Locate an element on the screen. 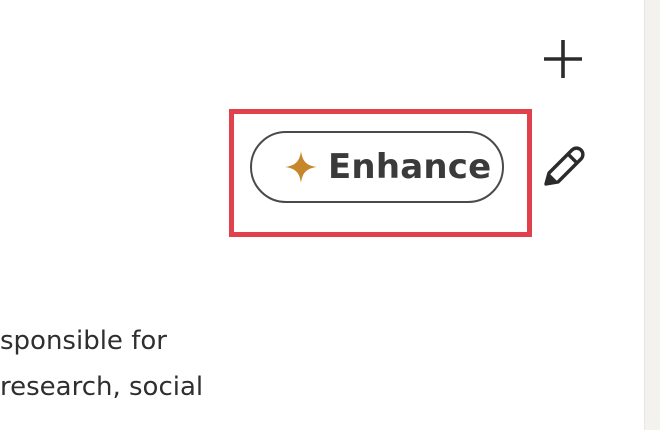  enhance-button-label: Enhance is located at coordinates (410, 167).